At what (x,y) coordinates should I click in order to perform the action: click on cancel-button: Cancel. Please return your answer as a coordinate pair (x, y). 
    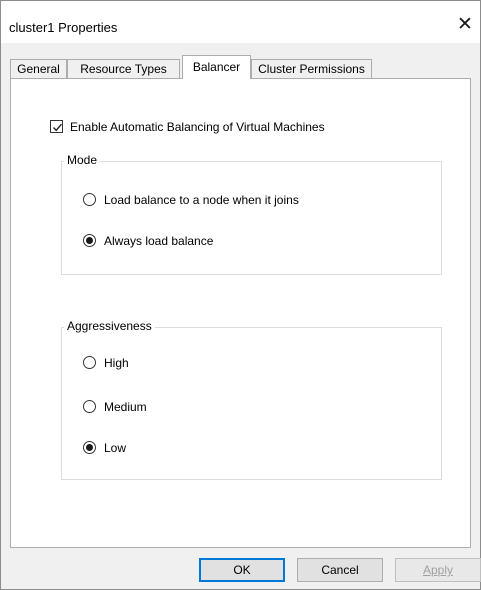
    Looking at the image, I should click on (340, 570).